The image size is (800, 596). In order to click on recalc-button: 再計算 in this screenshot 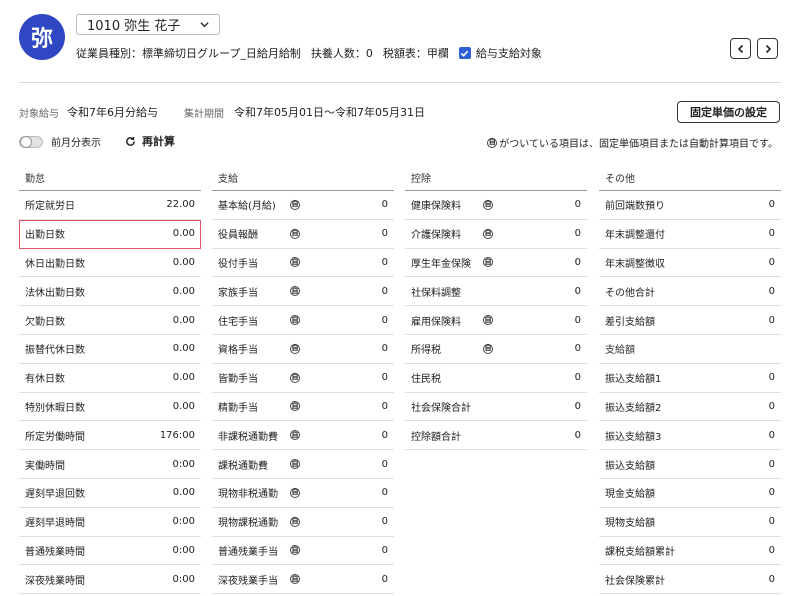, I will do `click(150, 141)`.